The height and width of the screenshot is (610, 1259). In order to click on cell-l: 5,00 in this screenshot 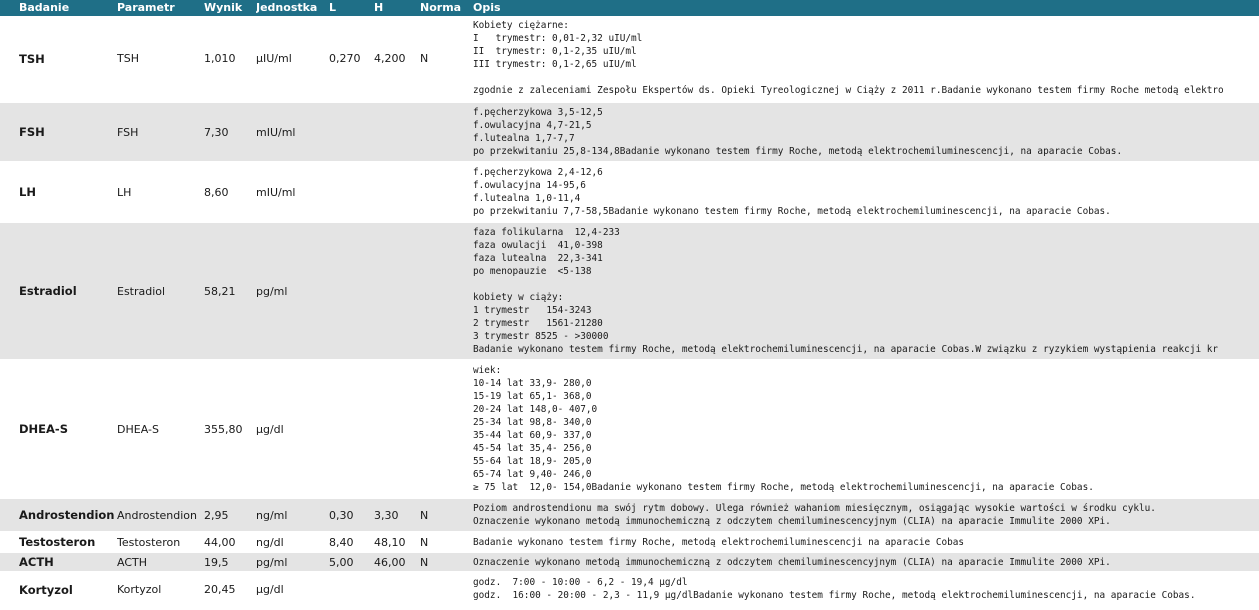, I will do `click(351, 561)`.